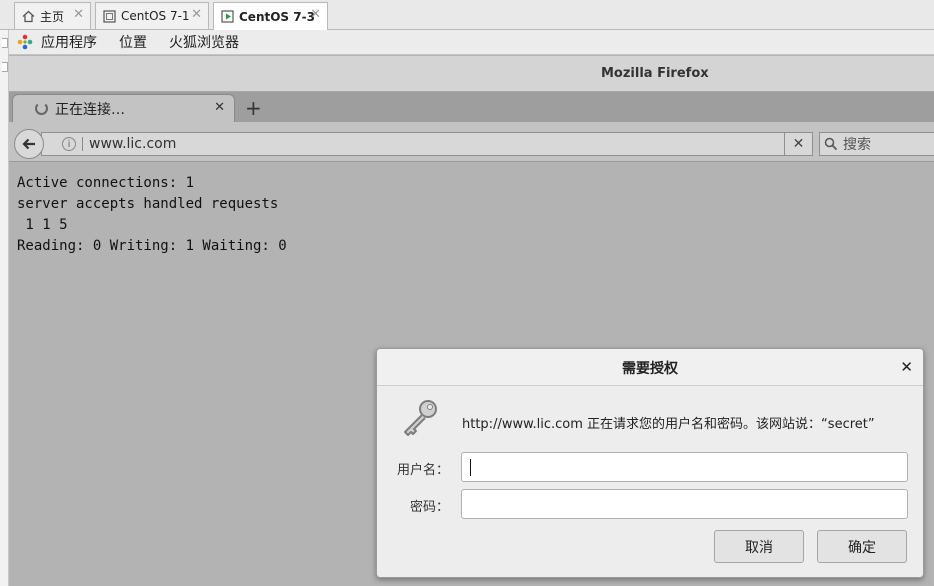 This screenshot has width=934, height=586. I want to click on back-button, so click(29, 144).